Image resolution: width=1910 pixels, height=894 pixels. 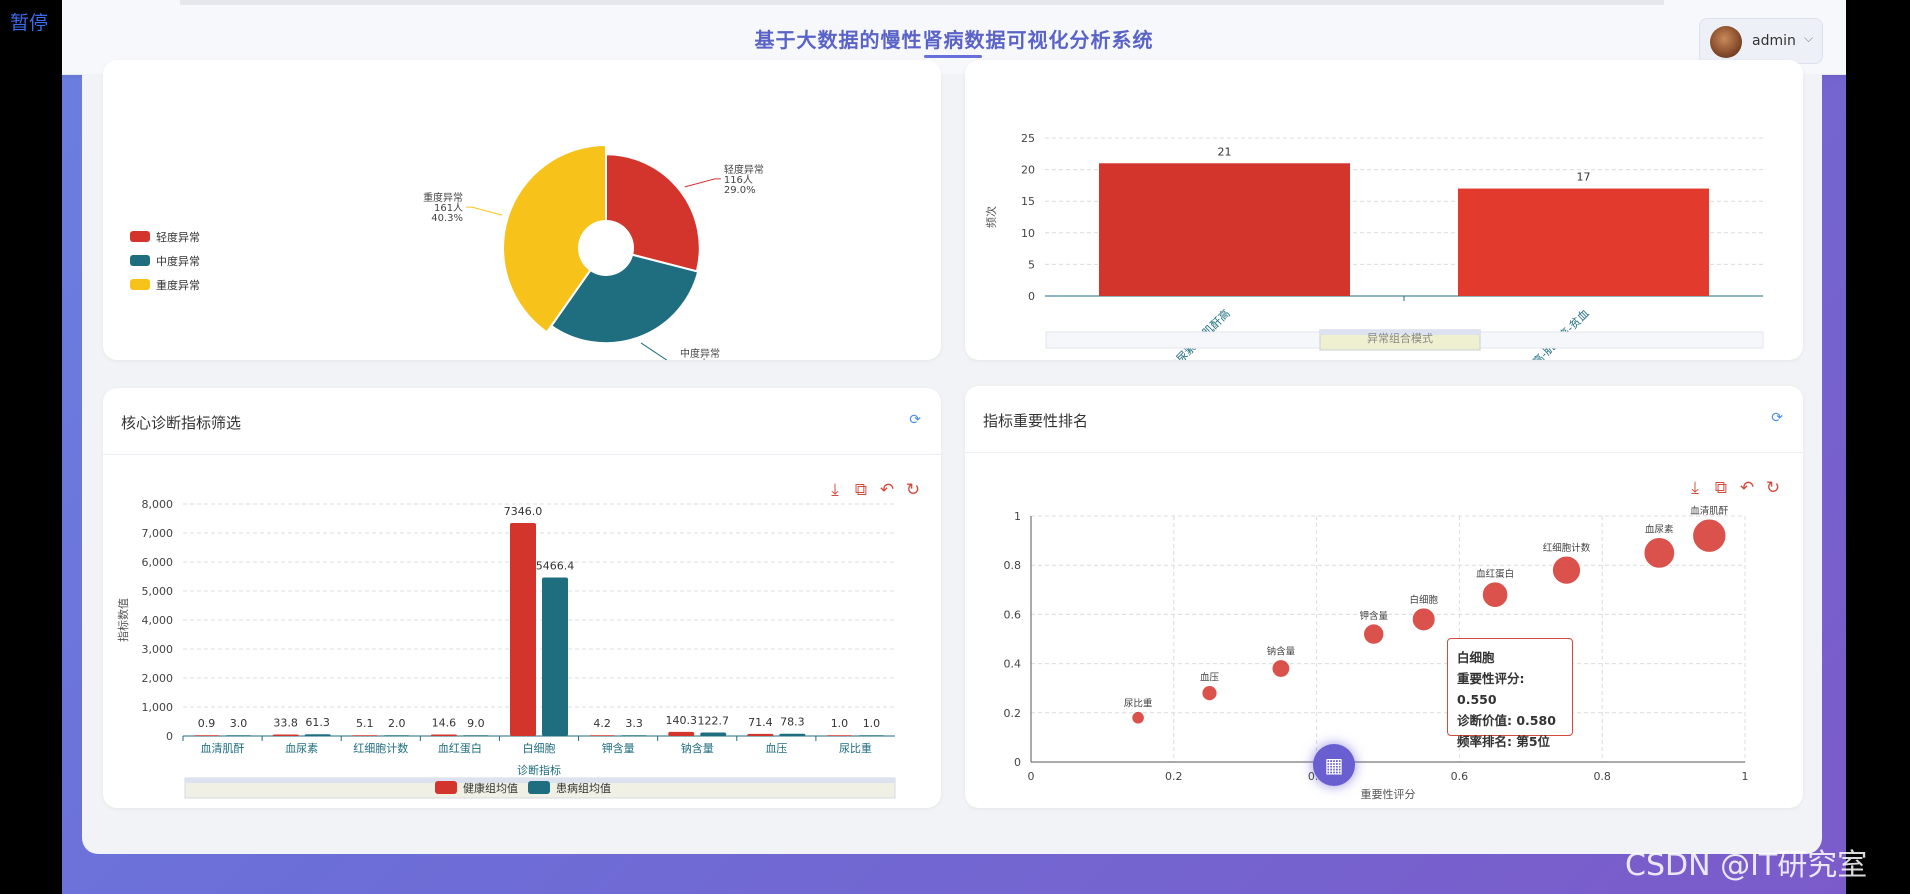 What do you see at coordinates (447, 218) in the screenshot?
I see `pie-label-percent: 40.3%` at bounding box center [447, 218].